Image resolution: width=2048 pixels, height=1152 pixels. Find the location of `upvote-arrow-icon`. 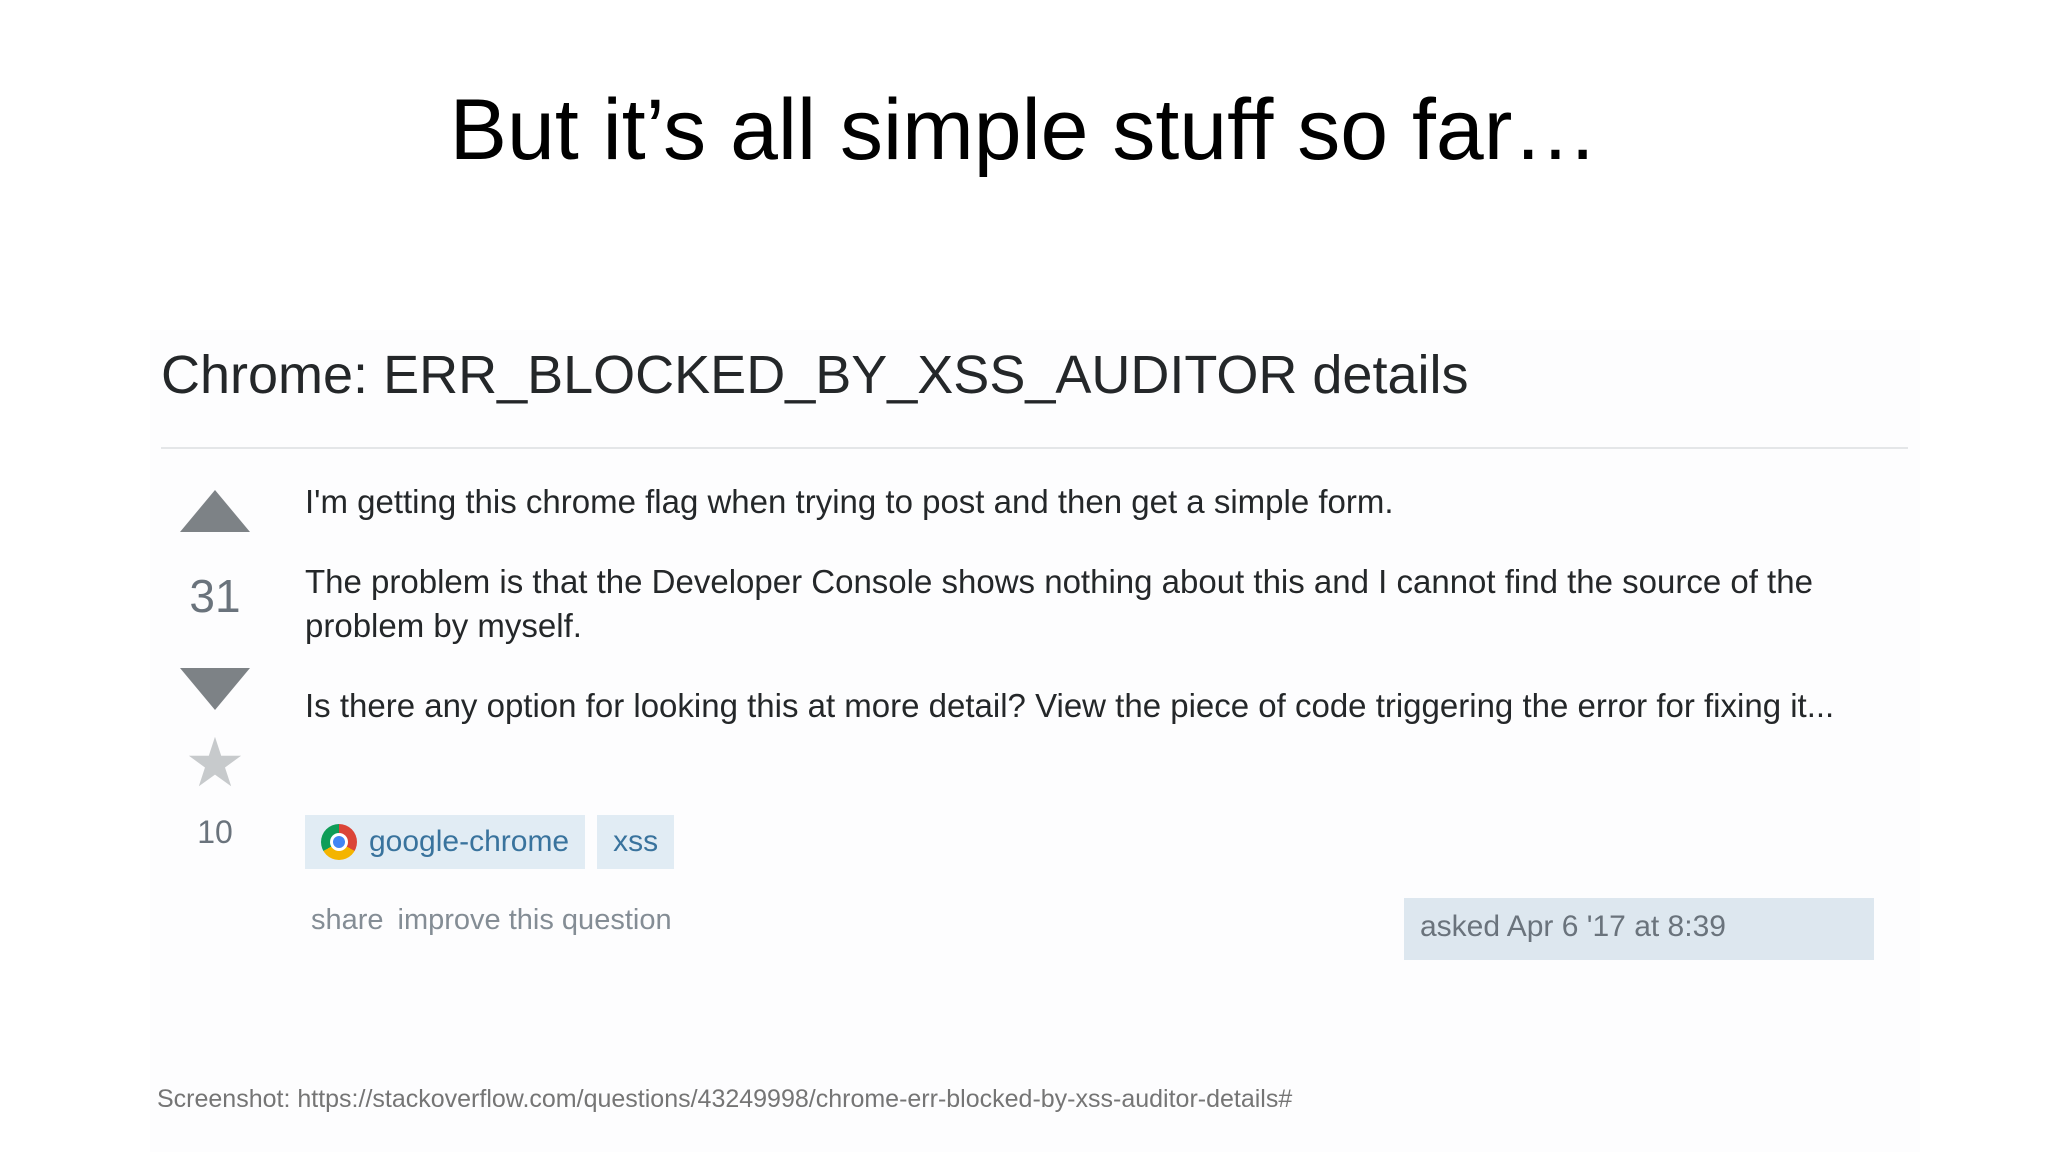

upvote-arrow-icon is located at coordinates (215, 511).